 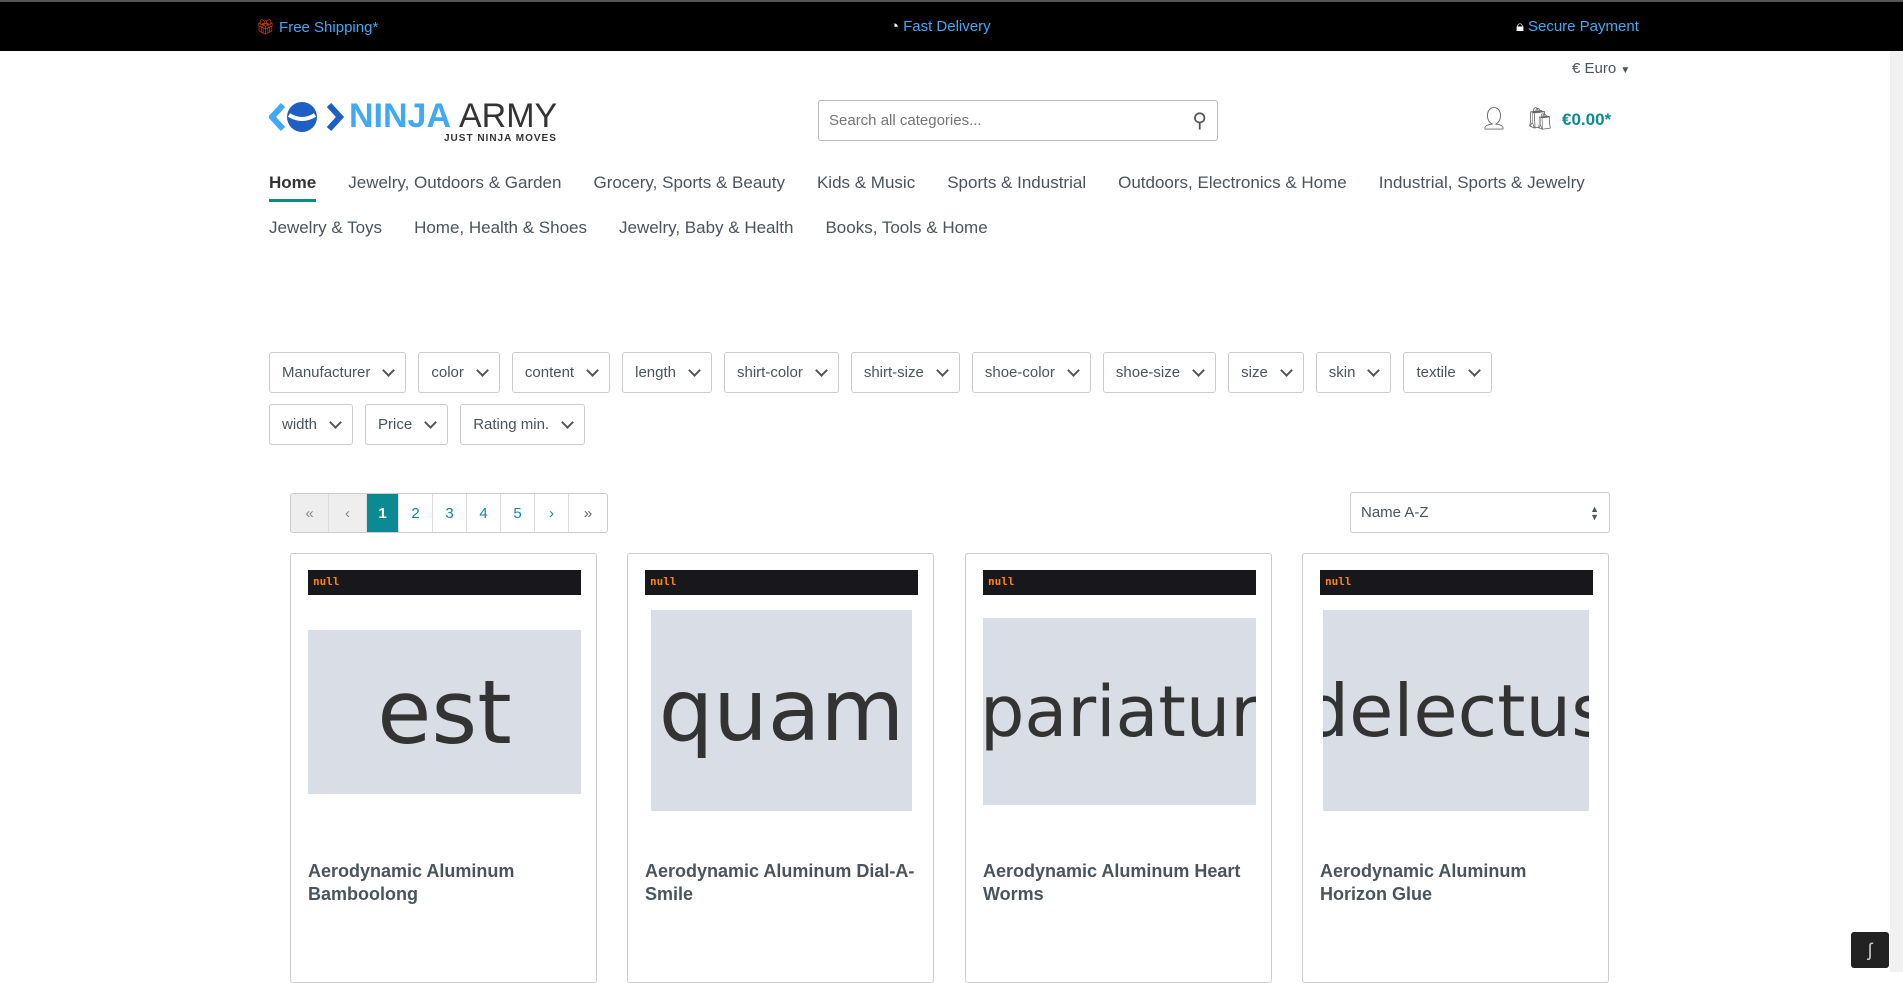 What do you see at coordinates (400, 116) in the screenshot?
I see `svg-text: NINJA` at bounding box center [400, 116].